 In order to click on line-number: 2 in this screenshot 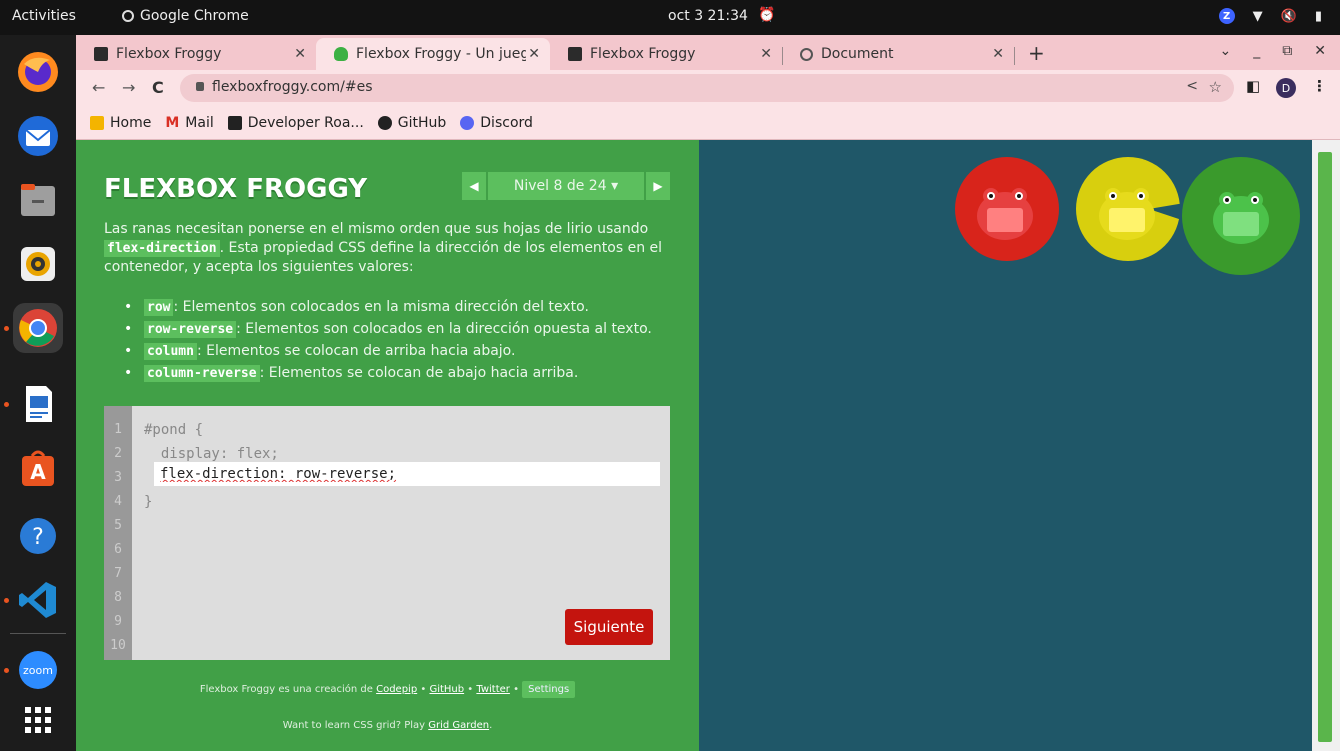, I will do `click(118, 453)`.